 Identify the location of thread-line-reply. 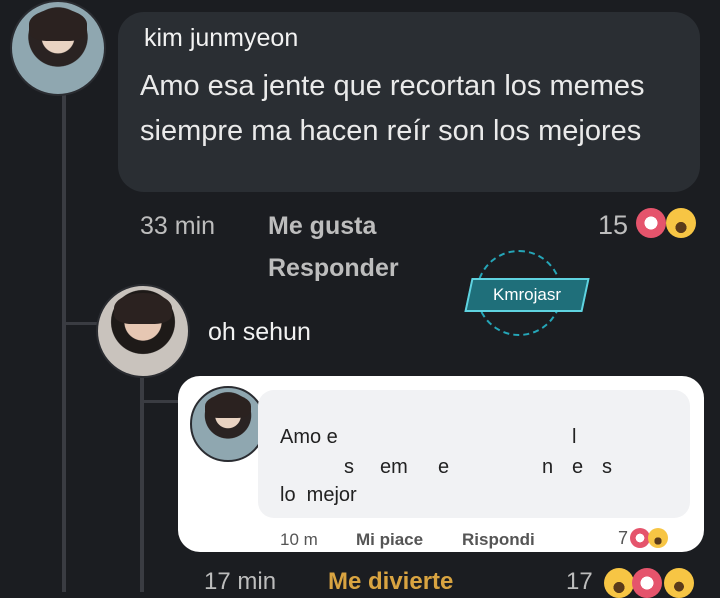
(142, 483).